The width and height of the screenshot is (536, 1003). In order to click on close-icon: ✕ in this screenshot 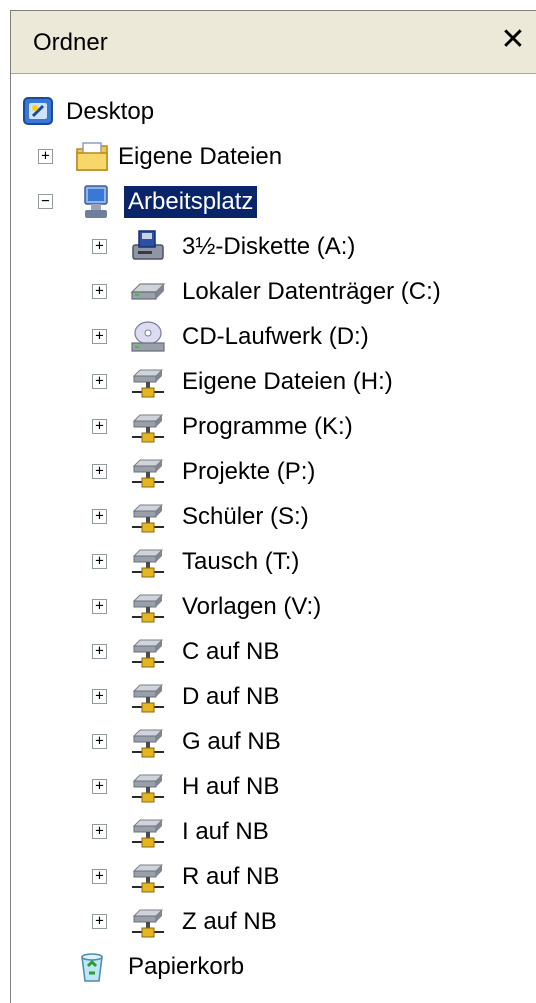, I will do `click(513, 39)`.